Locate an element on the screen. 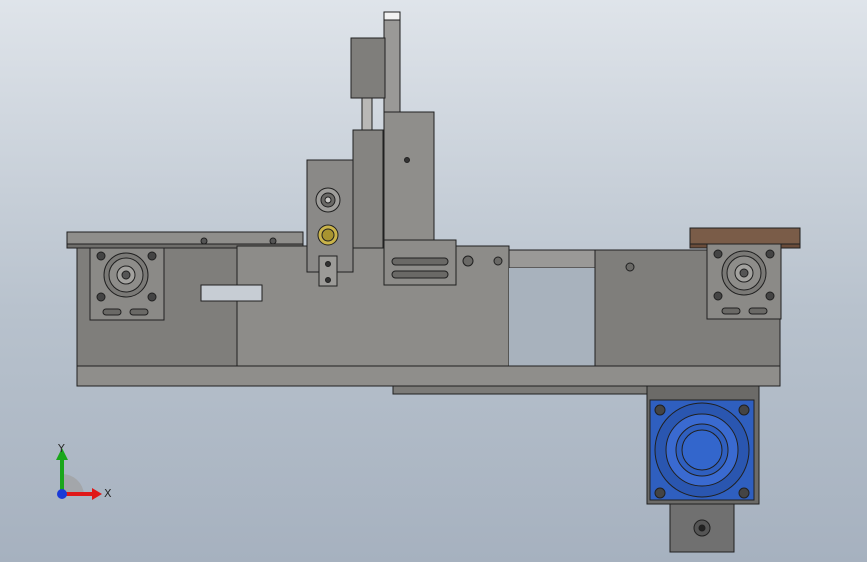  coordinate-triad is located at coordinates (79, 474).